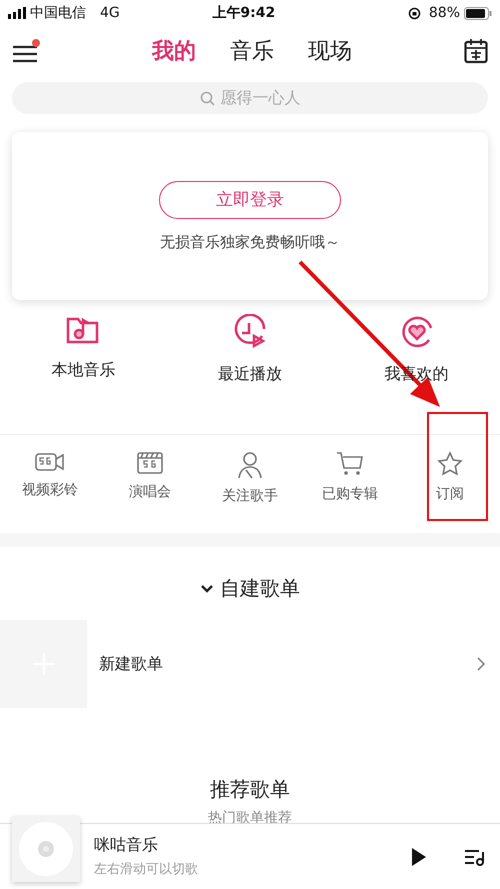  I want to click on quick-link: 最近播放, so click(250, 354).